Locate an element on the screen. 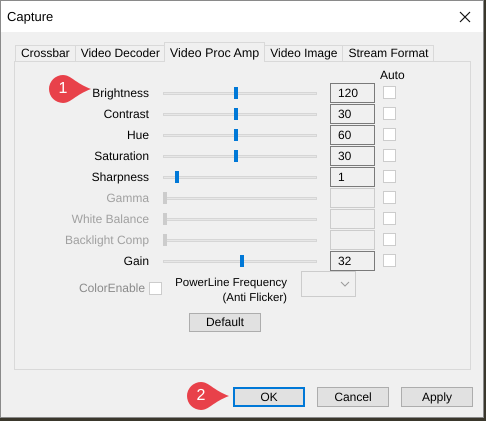 The image size is (486, 421). tab: Video Image is located at coordinates (304, 53).